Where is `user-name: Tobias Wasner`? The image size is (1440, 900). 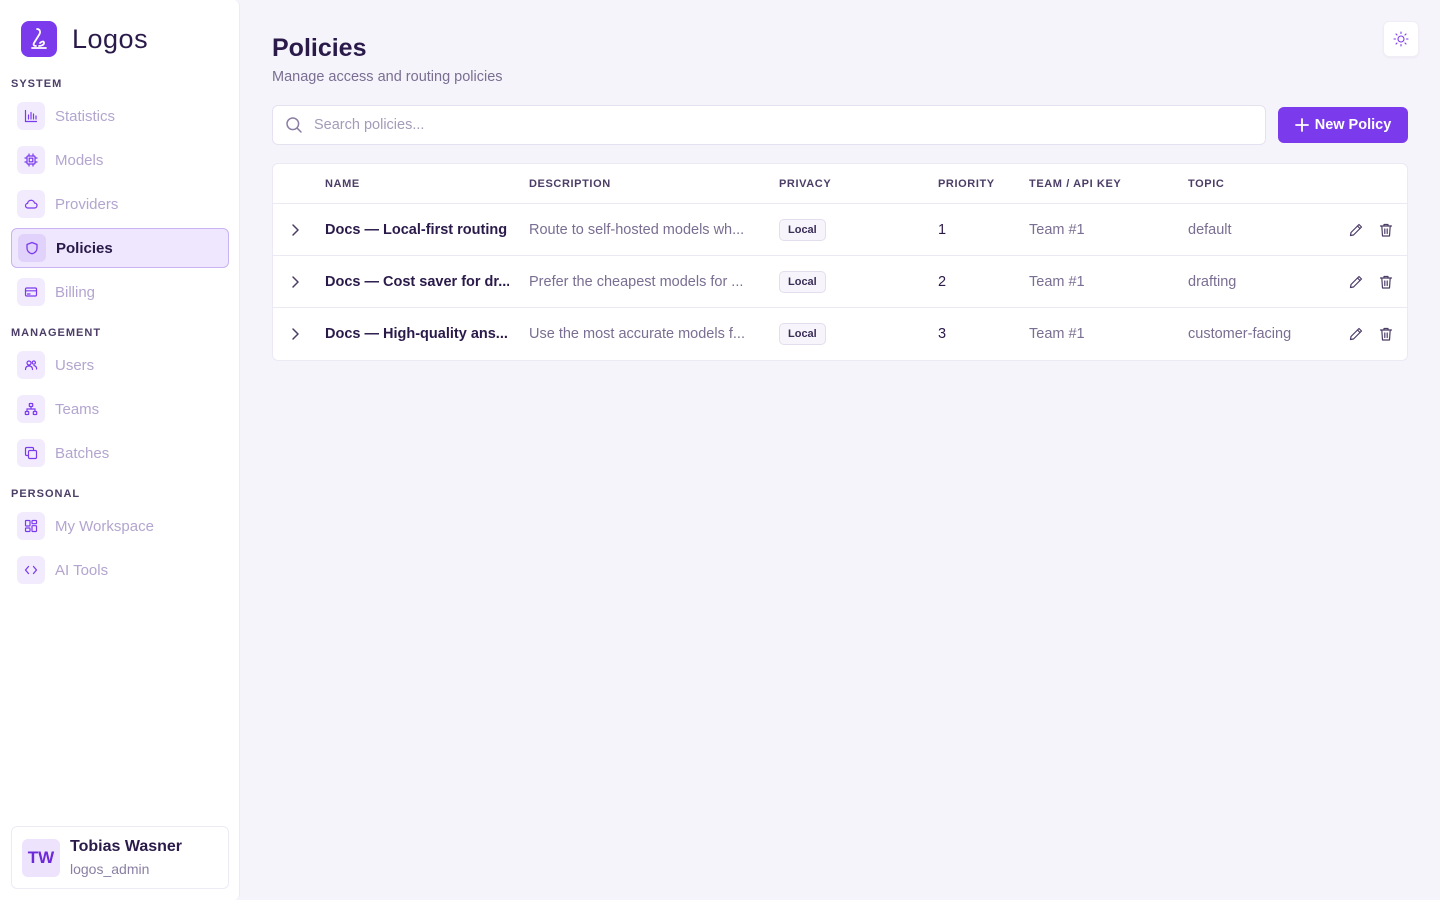
user-name: Tobias Wasner is located at coordinates (126, 846).